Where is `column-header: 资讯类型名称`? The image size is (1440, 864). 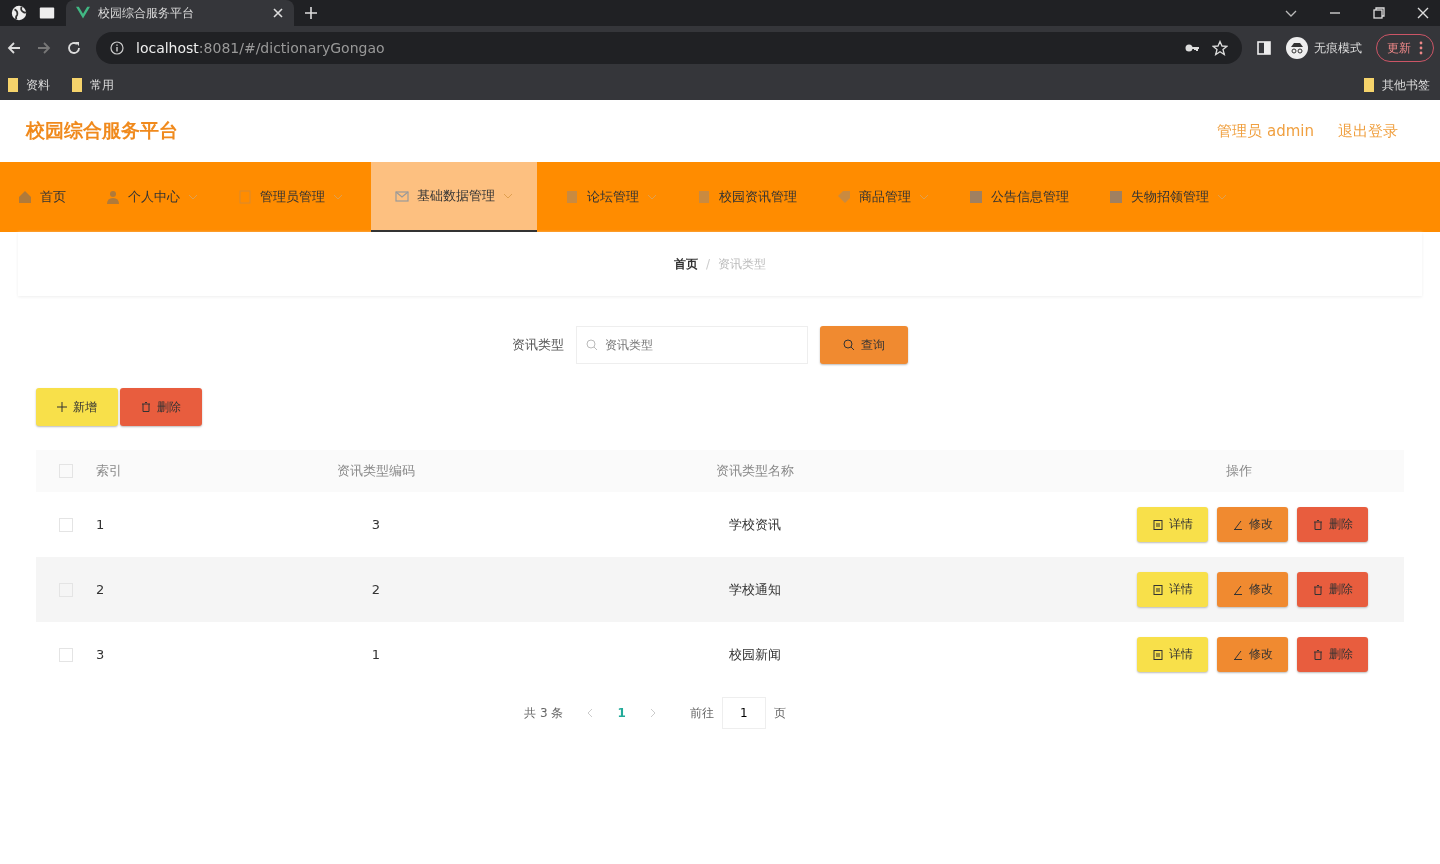 column-header: 资讯类型名称 is located at coordinates (755, 470).